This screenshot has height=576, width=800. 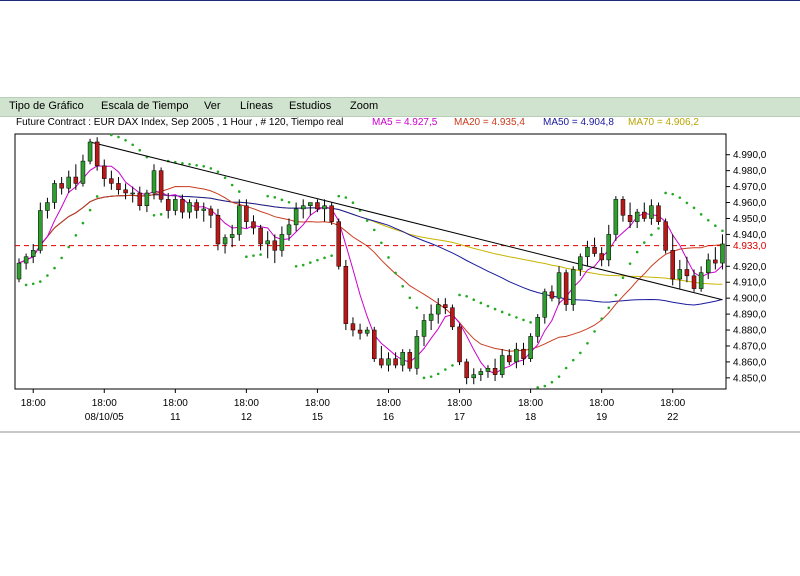 What do you see at coordinates (46, 106) in the screenshot?
I see `menu-tipo-de-grafico: Tipo de Gráfico` at bounding box center [46, 106].